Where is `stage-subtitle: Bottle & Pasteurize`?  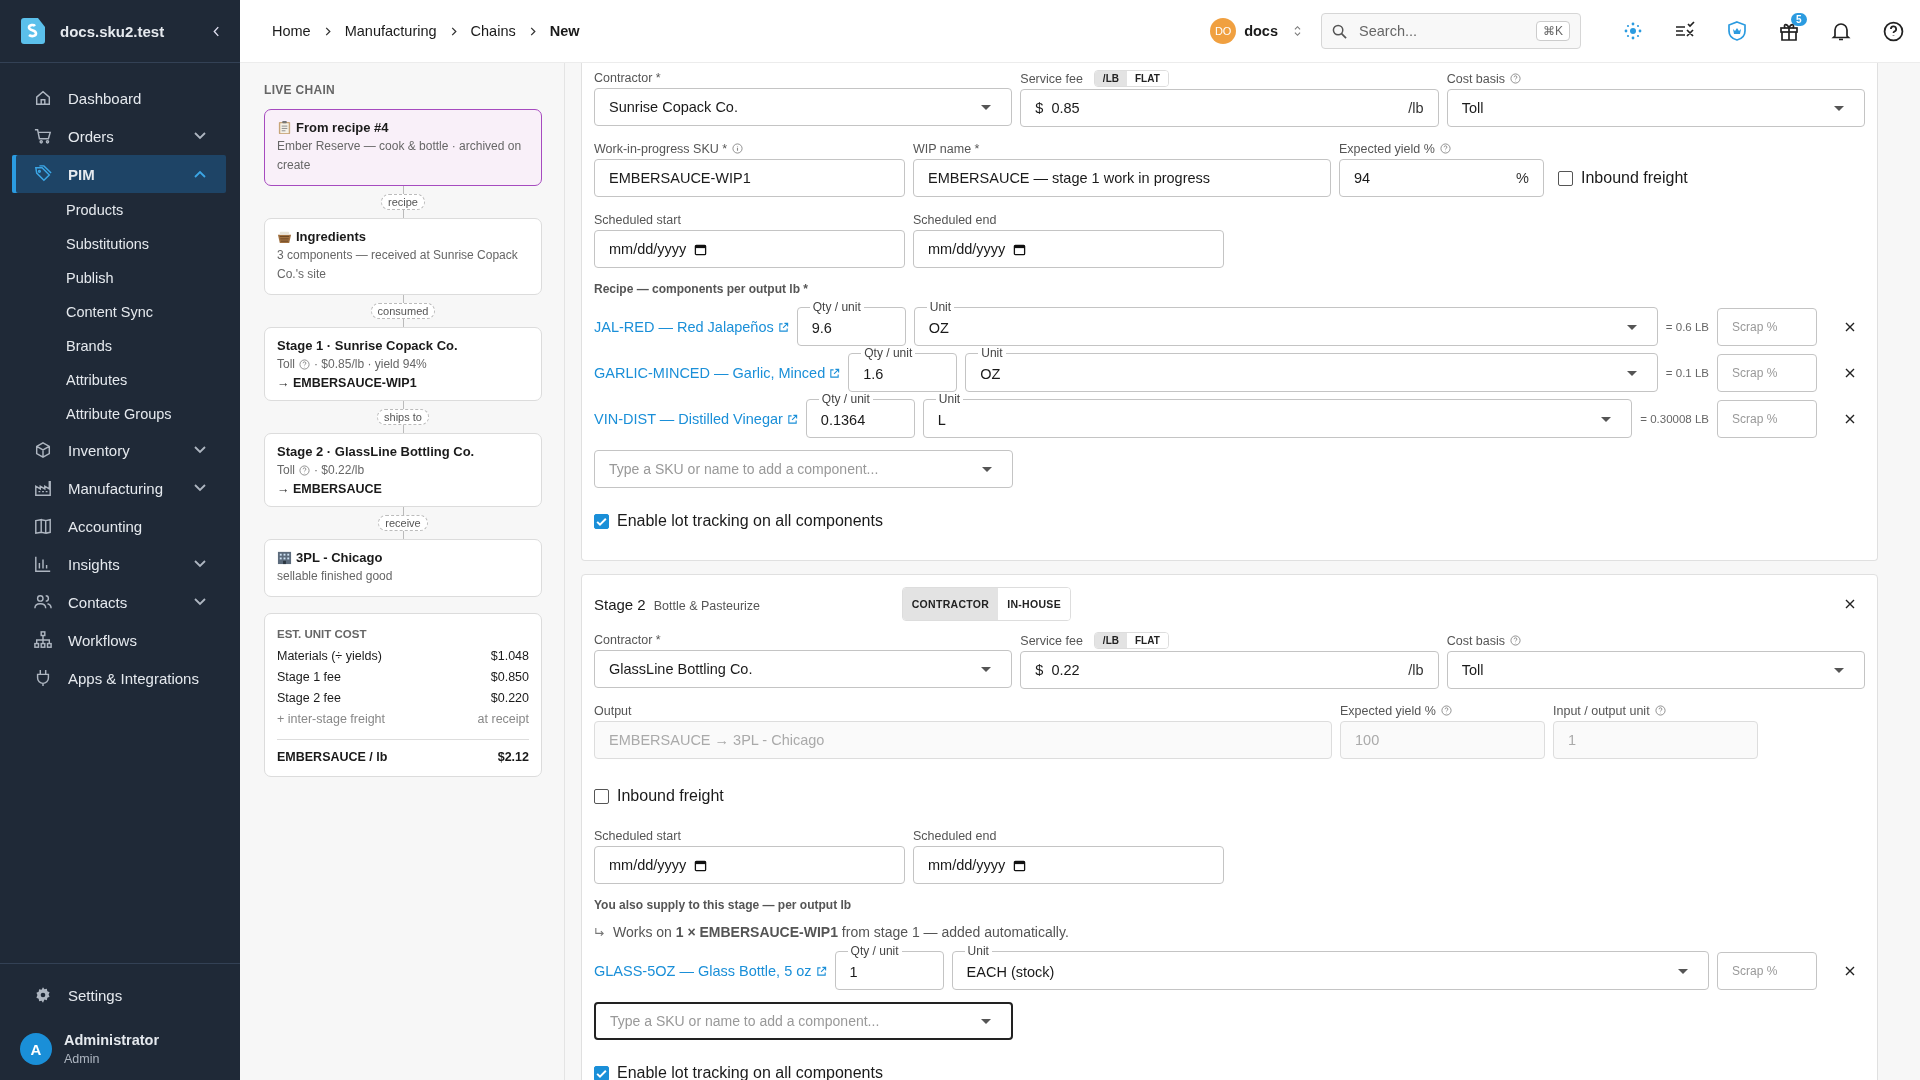 stage-subtitle: Bottle & Pasteurize is located at coordinates (707, 606).